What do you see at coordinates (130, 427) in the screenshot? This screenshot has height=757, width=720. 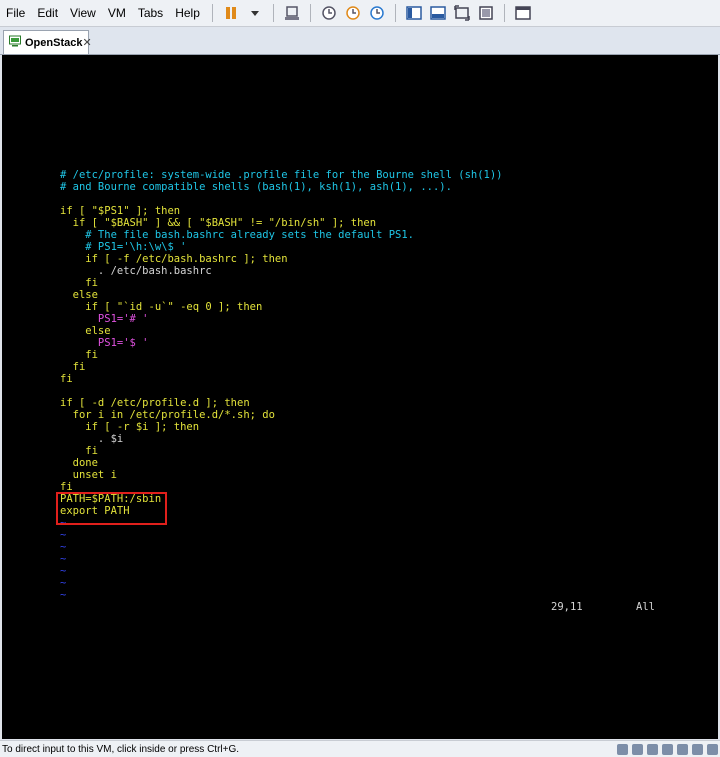 I see `terminal-line: if [ -r $i ]; then` at bounding box center [130, 427].